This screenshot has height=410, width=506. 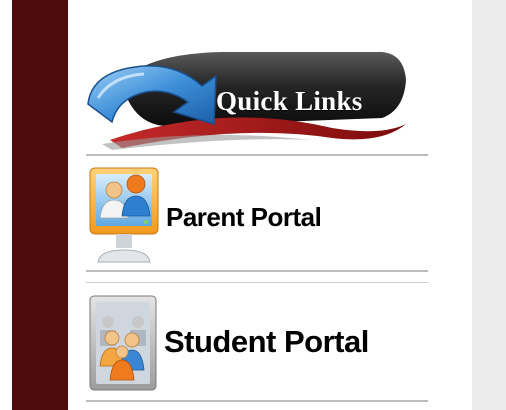 What do you see at coordinates (124, 215) in the screenshot?
I see `parent-monitor-icon` at bounding box center [124, 215].